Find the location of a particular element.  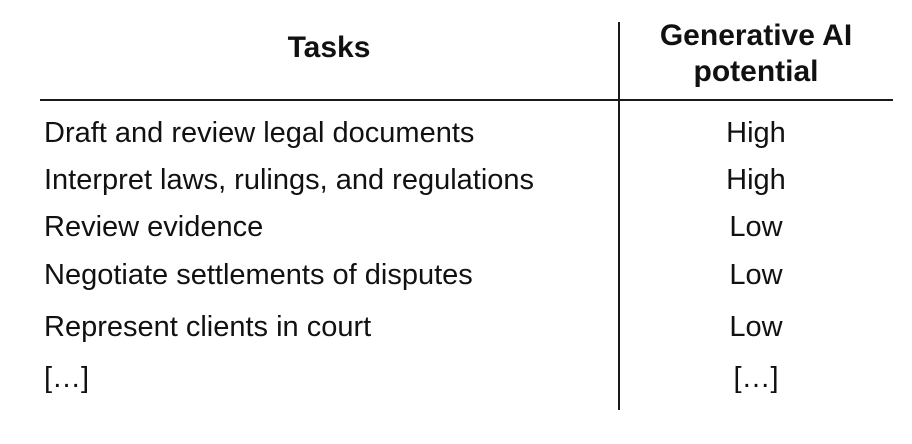

column-header-ai-potential: Generative AI potential is located at coordinates (756, 53).